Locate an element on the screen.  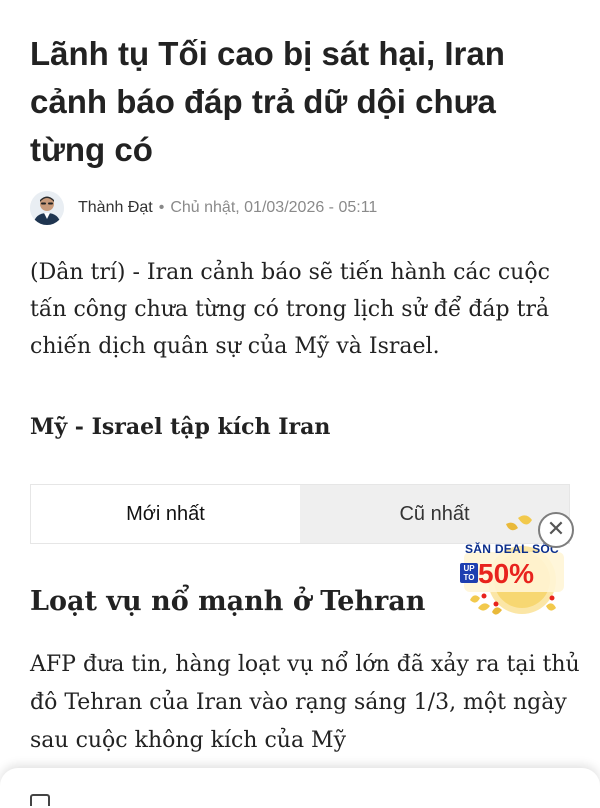
live-entry-heading: Loạt vụ nổ mạnh ở Tehran is located at coordinates (228, 601).